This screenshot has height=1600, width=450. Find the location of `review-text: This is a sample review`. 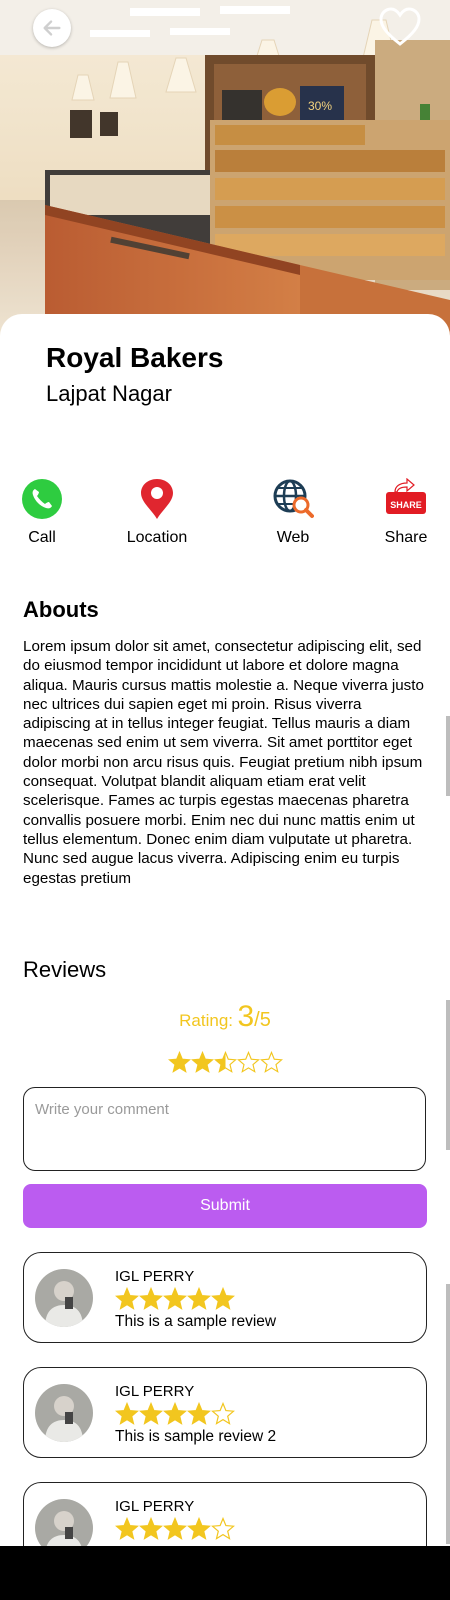

review-text: This is a sample review is located at coordinates (196, 1321).